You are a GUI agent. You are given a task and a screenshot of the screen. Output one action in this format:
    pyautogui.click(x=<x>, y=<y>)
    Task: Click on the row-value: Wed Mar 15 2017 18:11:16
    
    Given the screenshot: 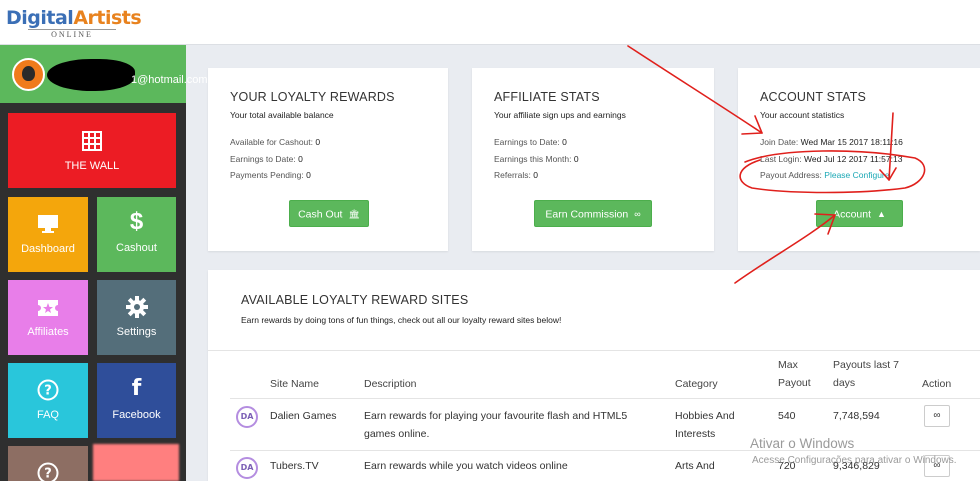 What is the action you would take?
    pyautogui.click(x=851, y=142)
    